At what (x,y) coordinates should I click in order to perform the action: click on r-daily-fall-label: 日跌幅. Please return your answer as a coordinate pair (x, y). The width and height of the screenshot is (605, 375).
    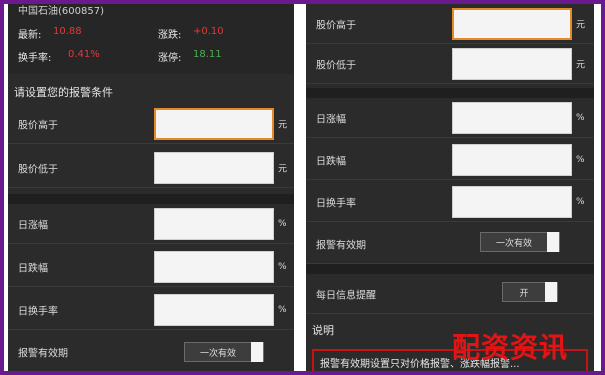
    Looking at the image, I should click on (331, 161).